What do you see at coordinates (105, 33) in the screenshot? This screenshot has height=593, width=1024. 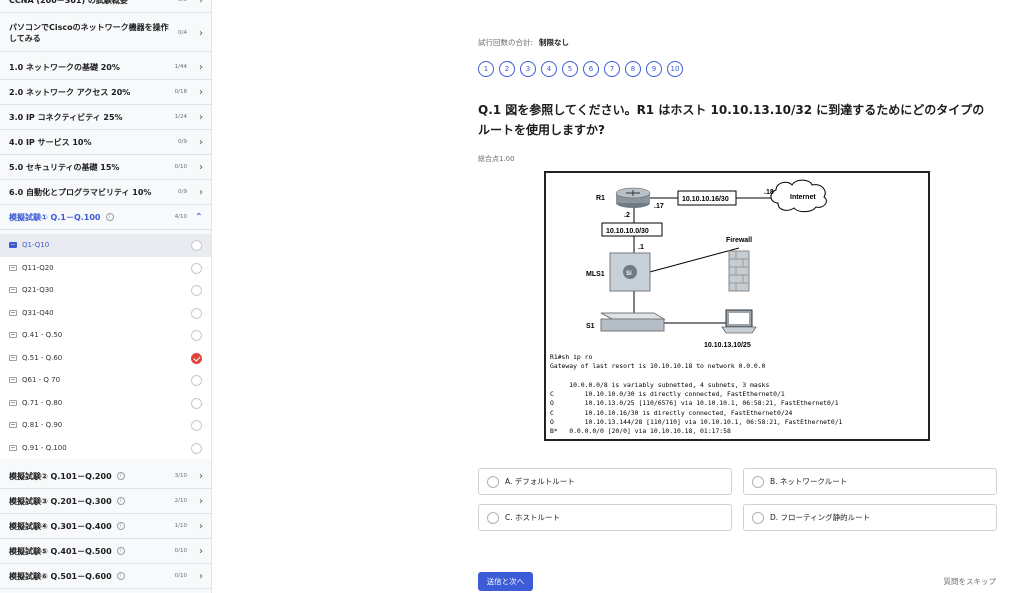 I see `sidebar-section-1: パソコンでCiscoのネットワーク機器を操作してみる 0/4 ›` at bounding box center [105, 33].